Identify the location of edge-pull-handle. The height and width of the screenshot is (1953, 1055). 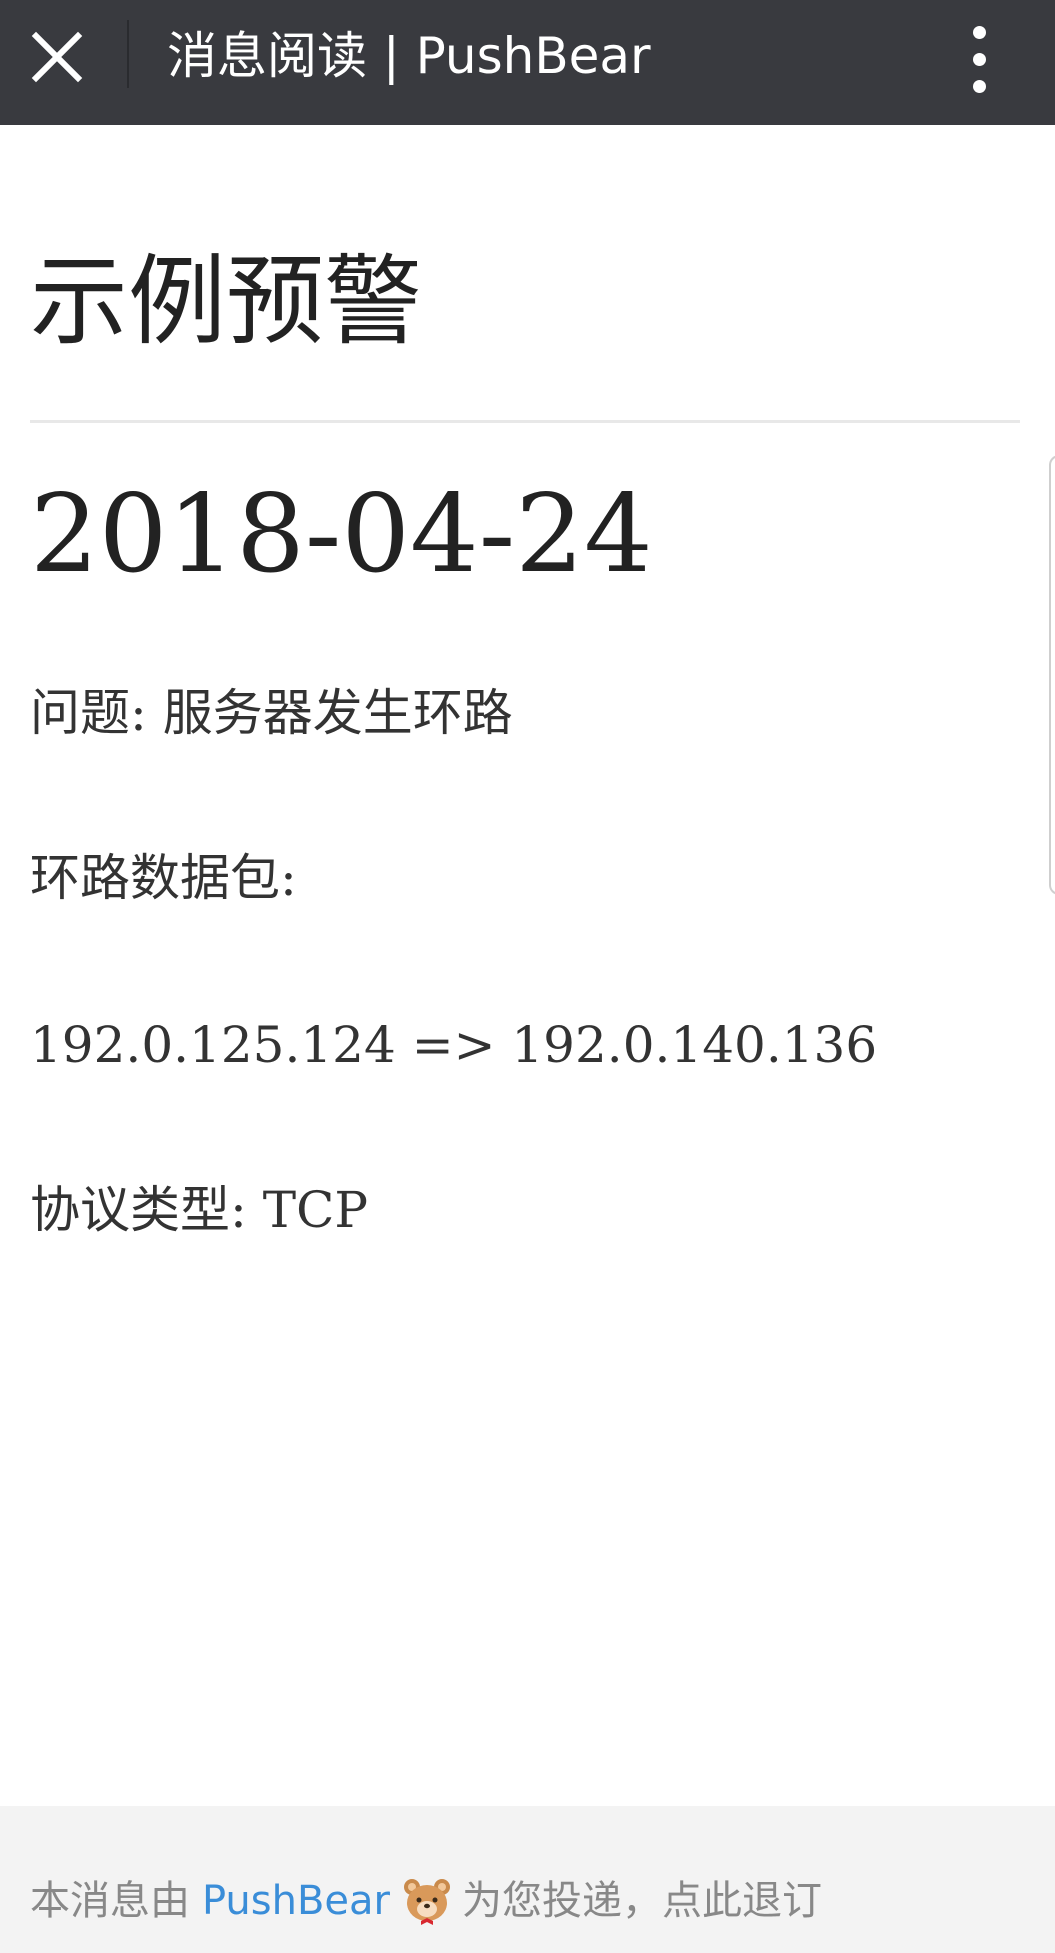
(1052, 675).